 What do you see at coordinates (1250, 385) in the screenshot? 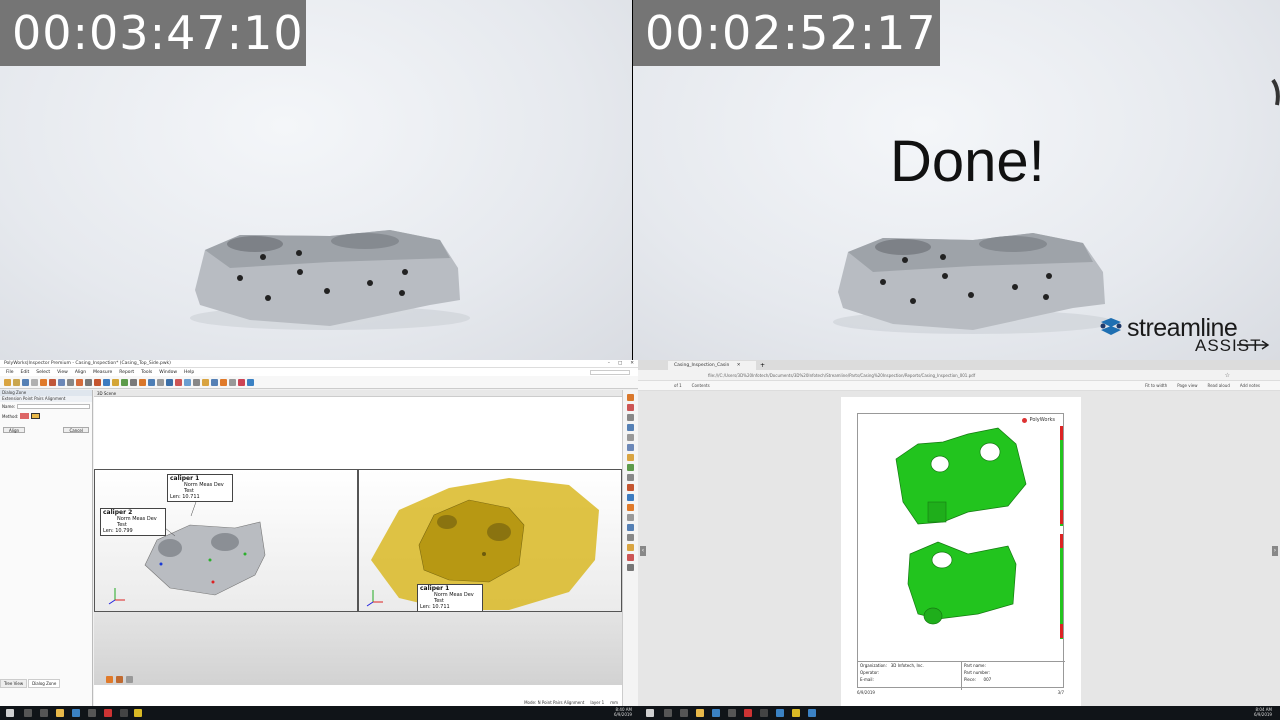
I see `add-notes-button: Add notes` at bounding box center [1250, 385].